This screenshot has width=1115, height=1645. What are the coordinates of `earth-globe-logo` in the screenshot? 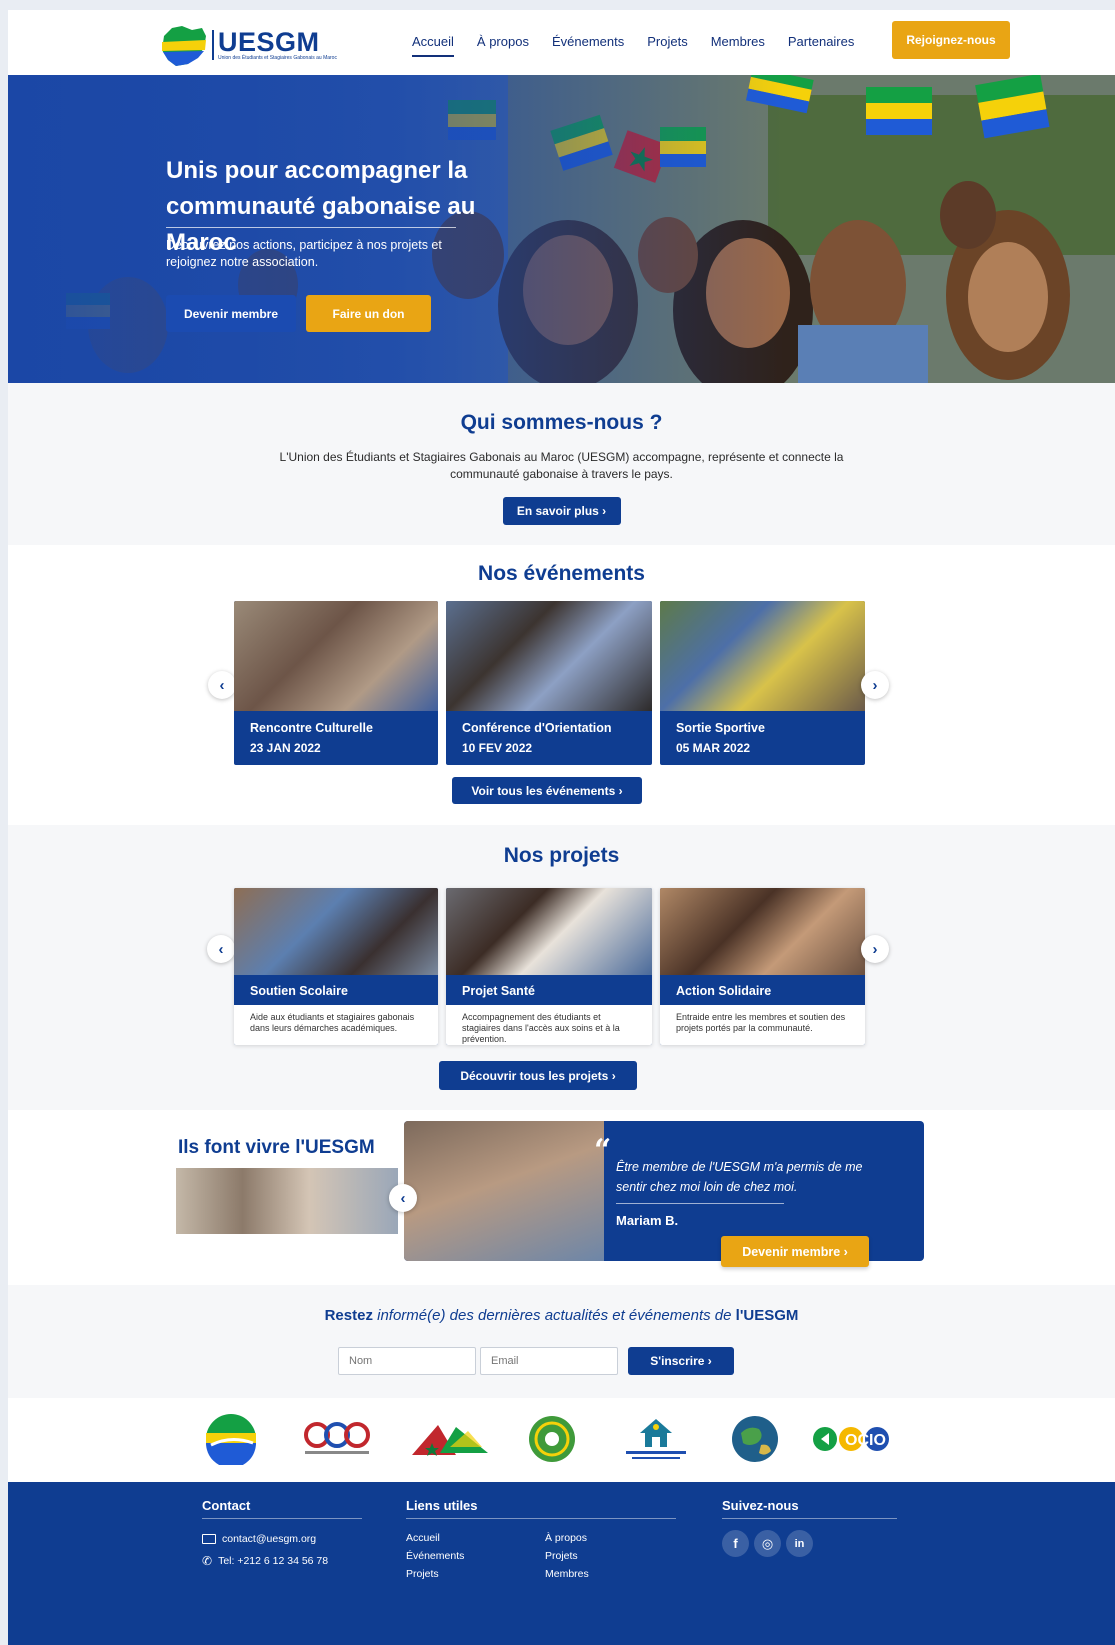 It's located at (755, 1439).